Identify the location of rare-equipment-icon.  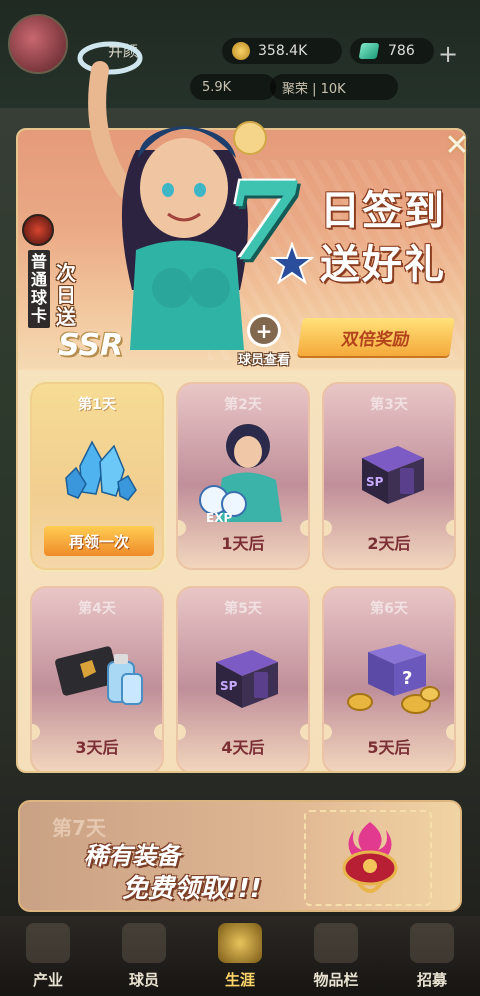
(370, 857).